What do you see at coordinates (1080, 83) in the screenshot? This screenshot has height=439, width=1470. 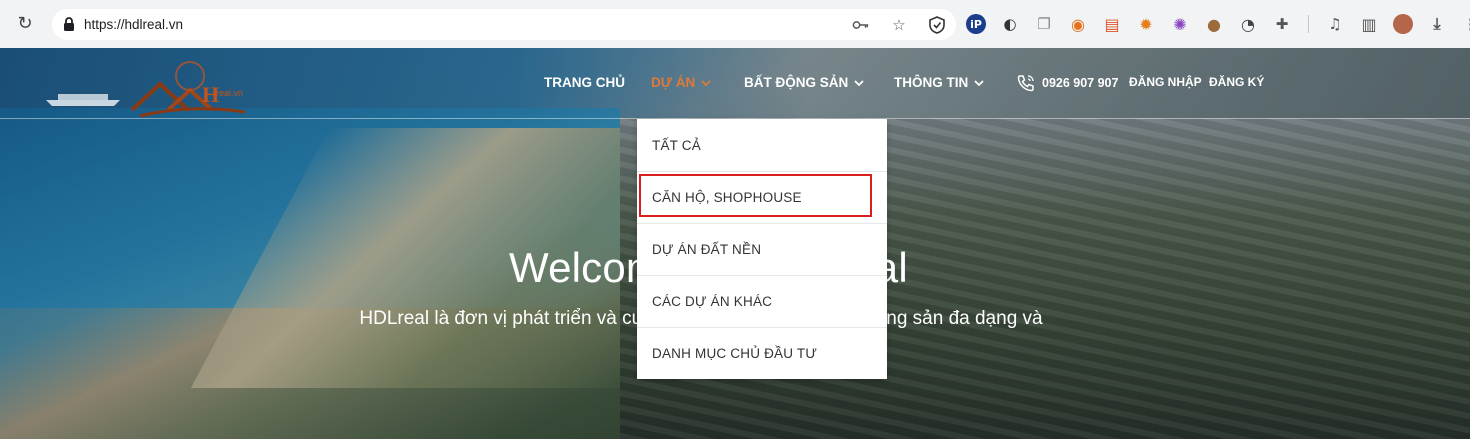 I see `phone-number: 0926 907 907` at bounding box center [1080, 83].